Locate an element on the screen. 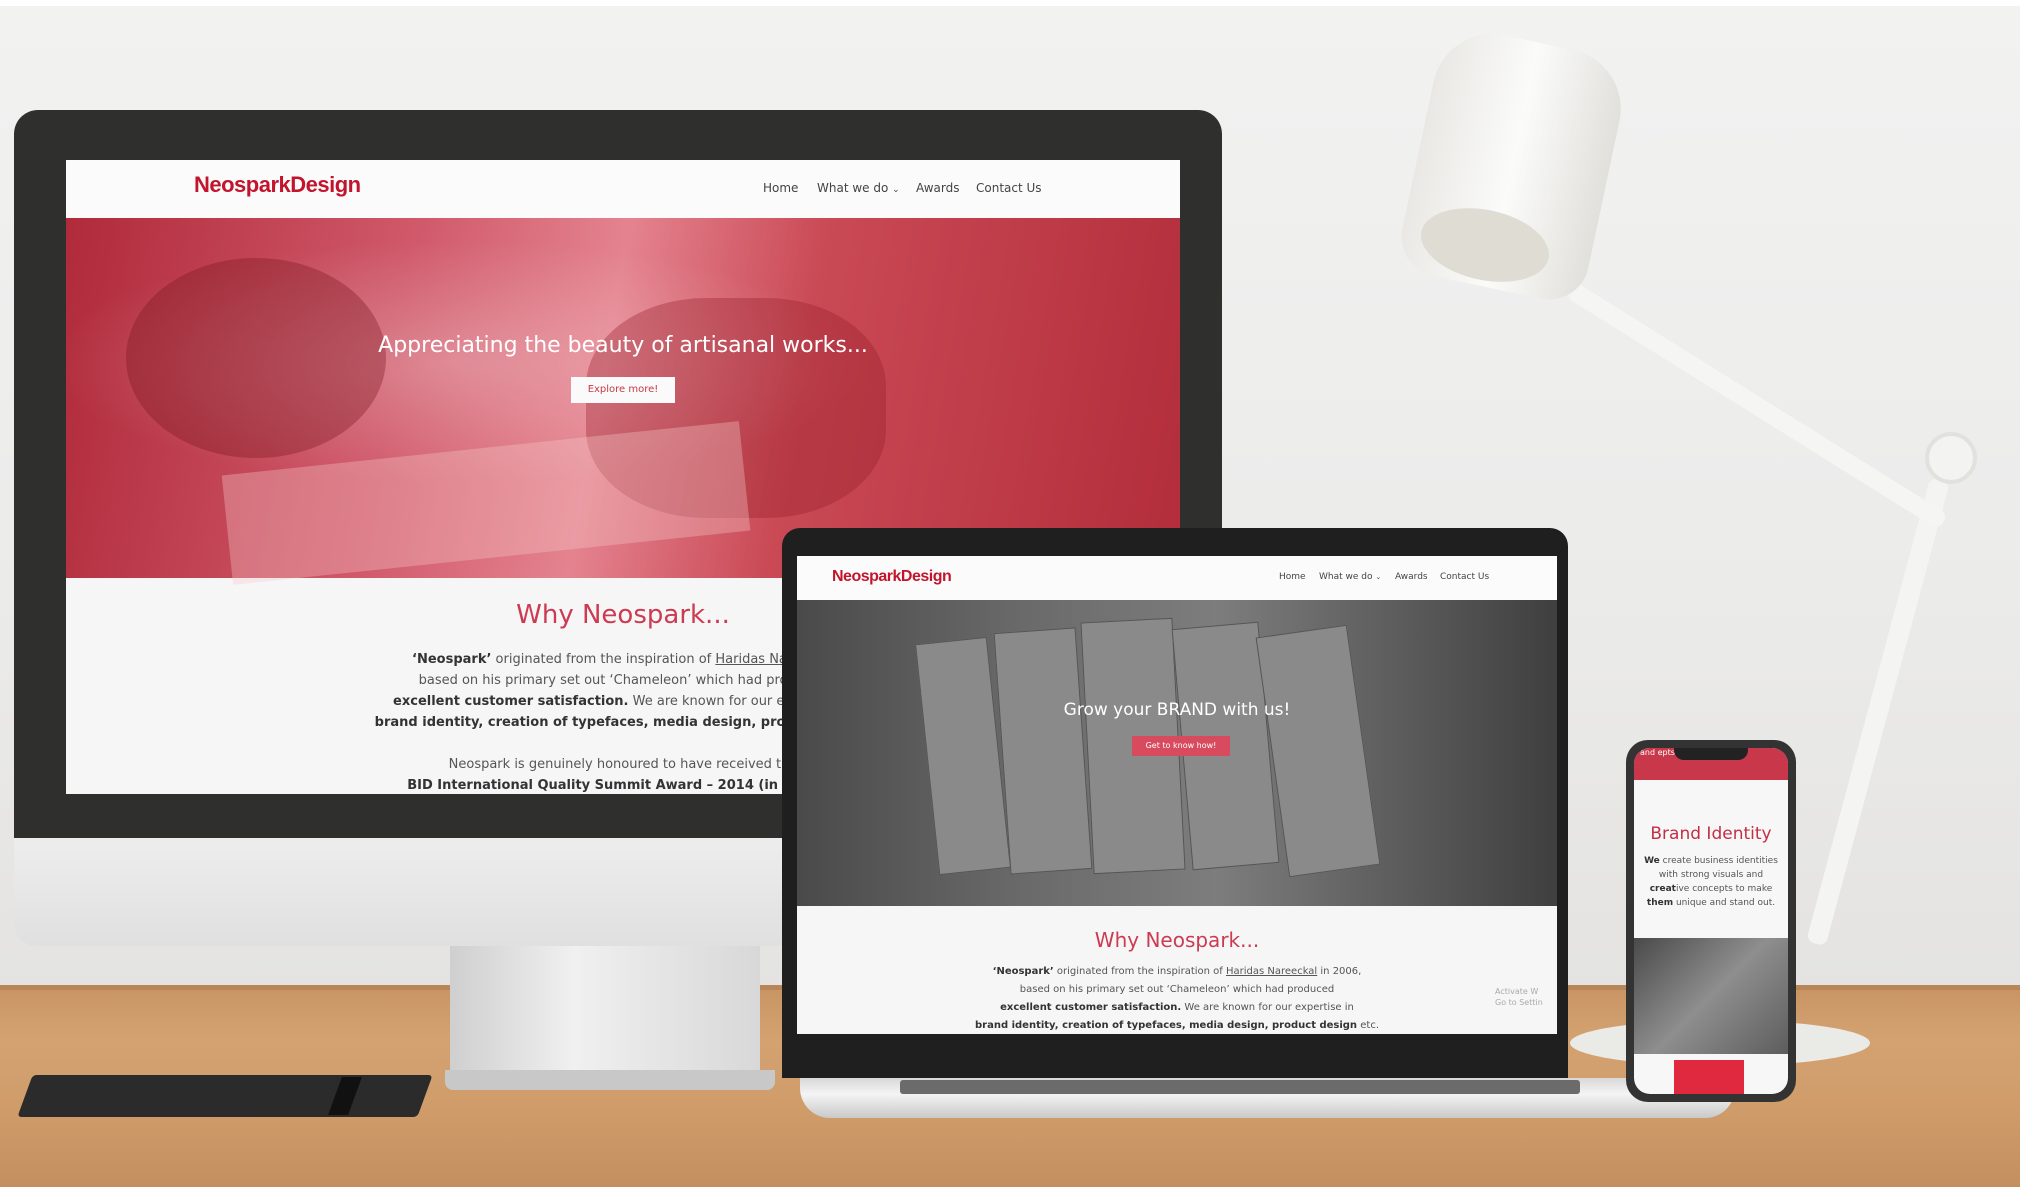 The image size is (2020, 1187). notebook is located at coordinates (225, 1096).